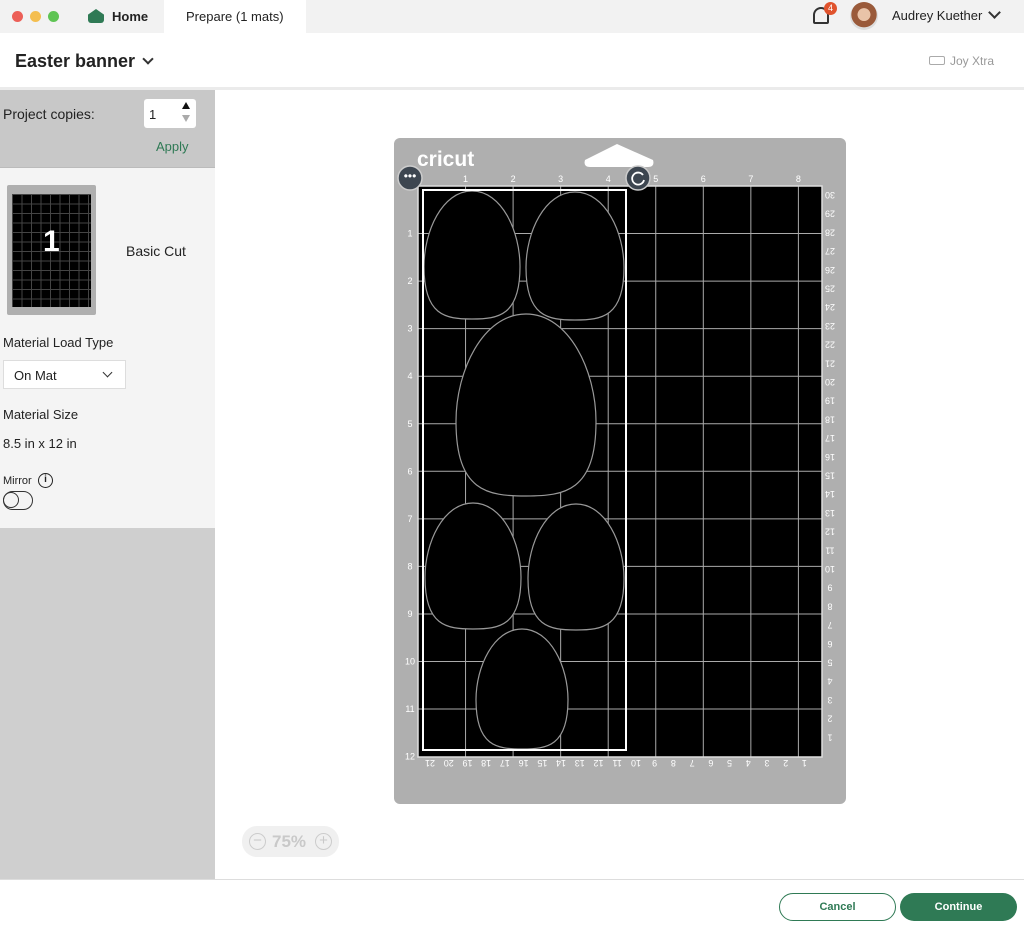  Describe the element at coordinates (830, 214) in the screenshot. I see `ruler-label: 29` at that location.